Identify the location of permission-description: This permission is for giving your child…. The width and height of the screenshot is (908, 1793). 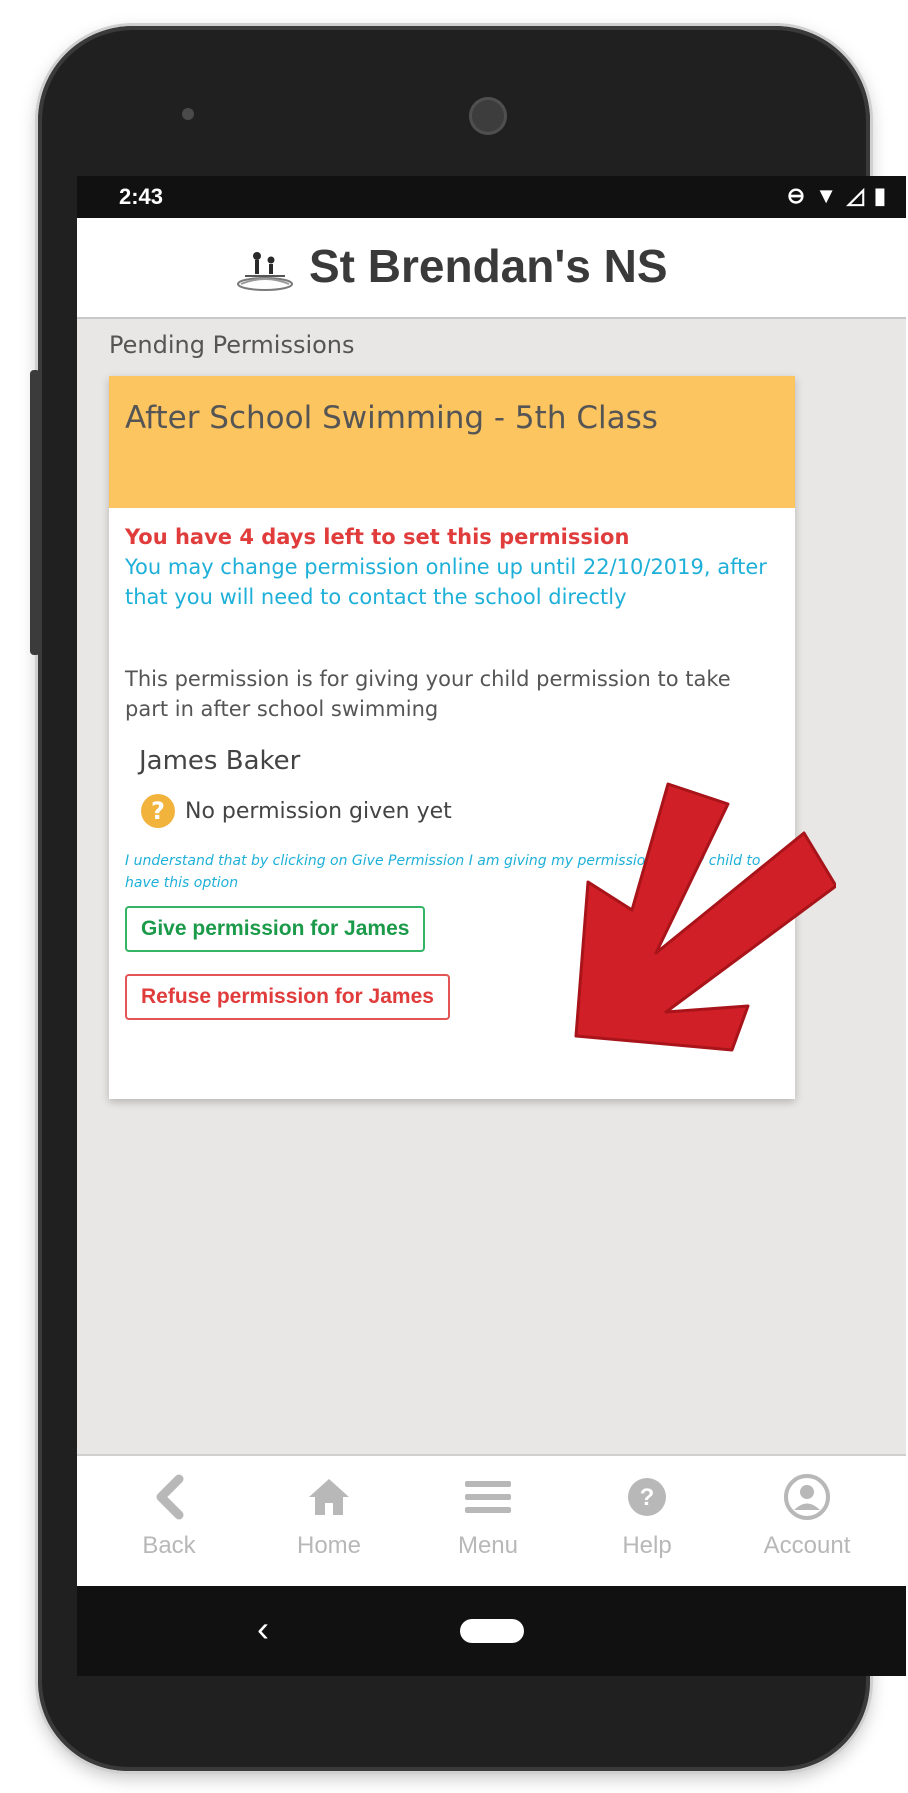
(428, 694).